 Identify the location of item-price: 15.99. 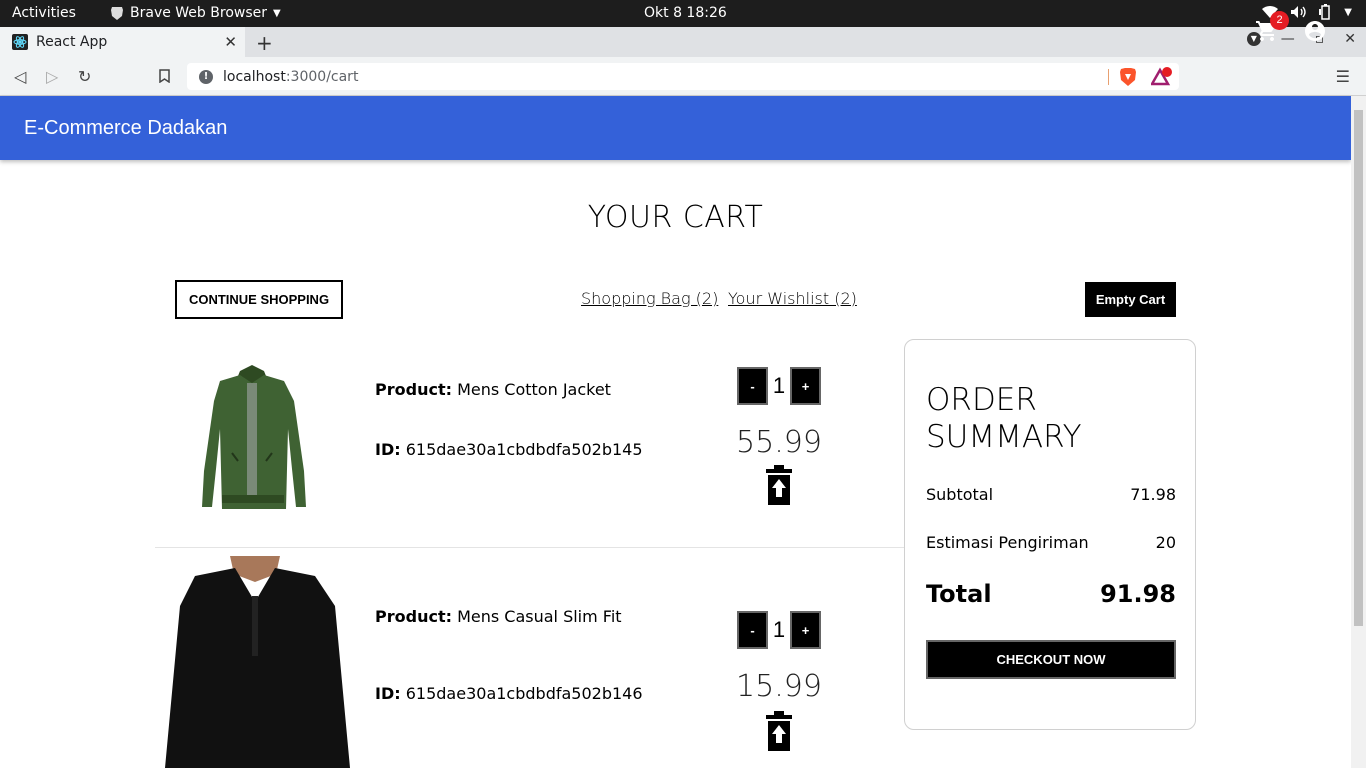
(779, 686).